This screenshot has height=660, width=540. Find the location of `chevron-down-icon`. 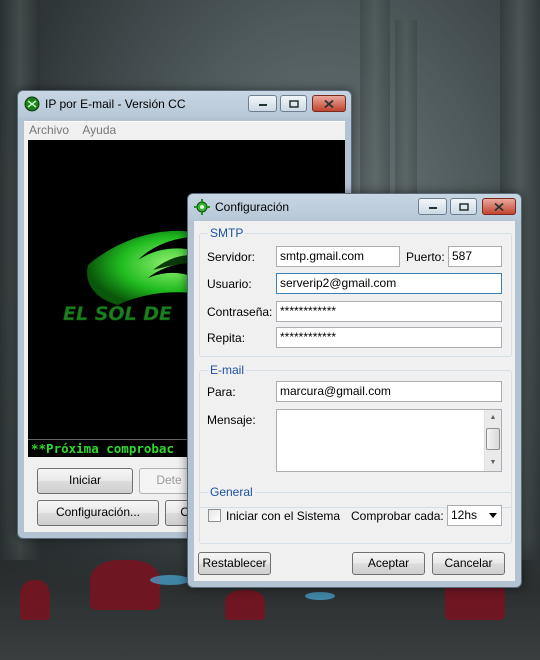

chevron-down-icon is located at coordinates (493, 515).